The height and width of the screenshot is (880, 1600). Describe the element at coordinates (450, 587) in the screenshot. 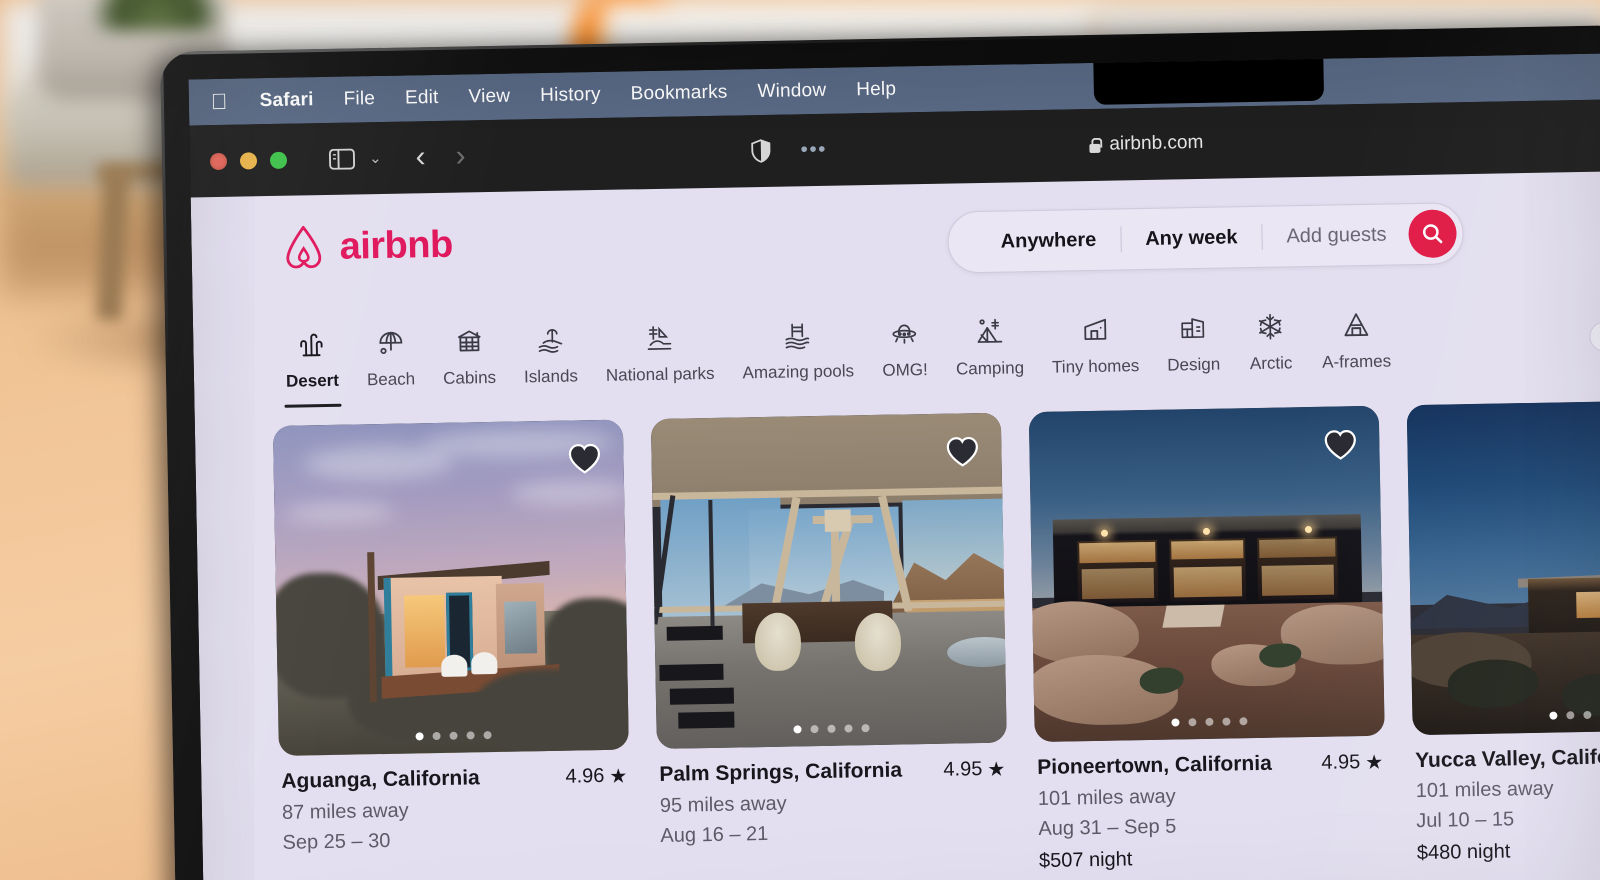

I see `listing-photo-aguanga` at that location.